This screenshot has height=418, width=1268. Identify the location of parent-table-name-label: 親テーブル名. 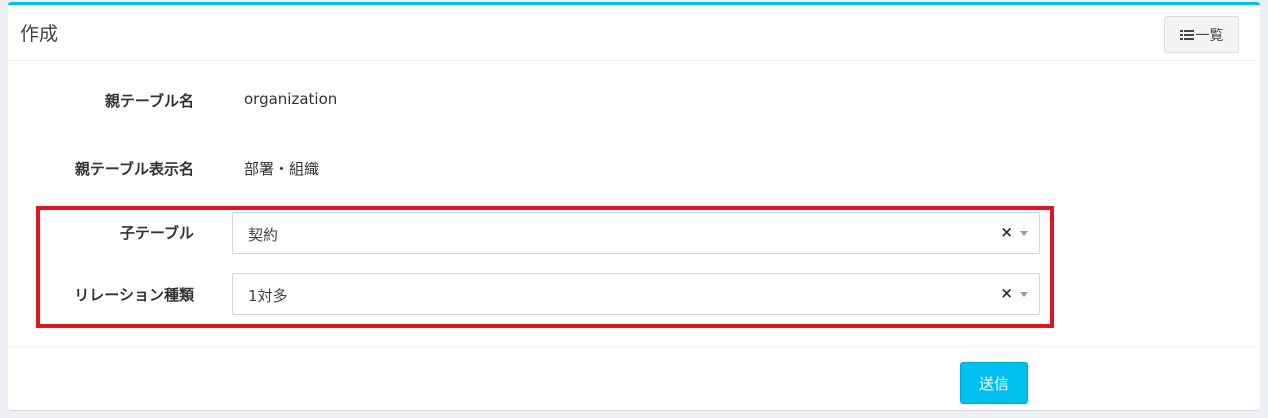
(149, 101).